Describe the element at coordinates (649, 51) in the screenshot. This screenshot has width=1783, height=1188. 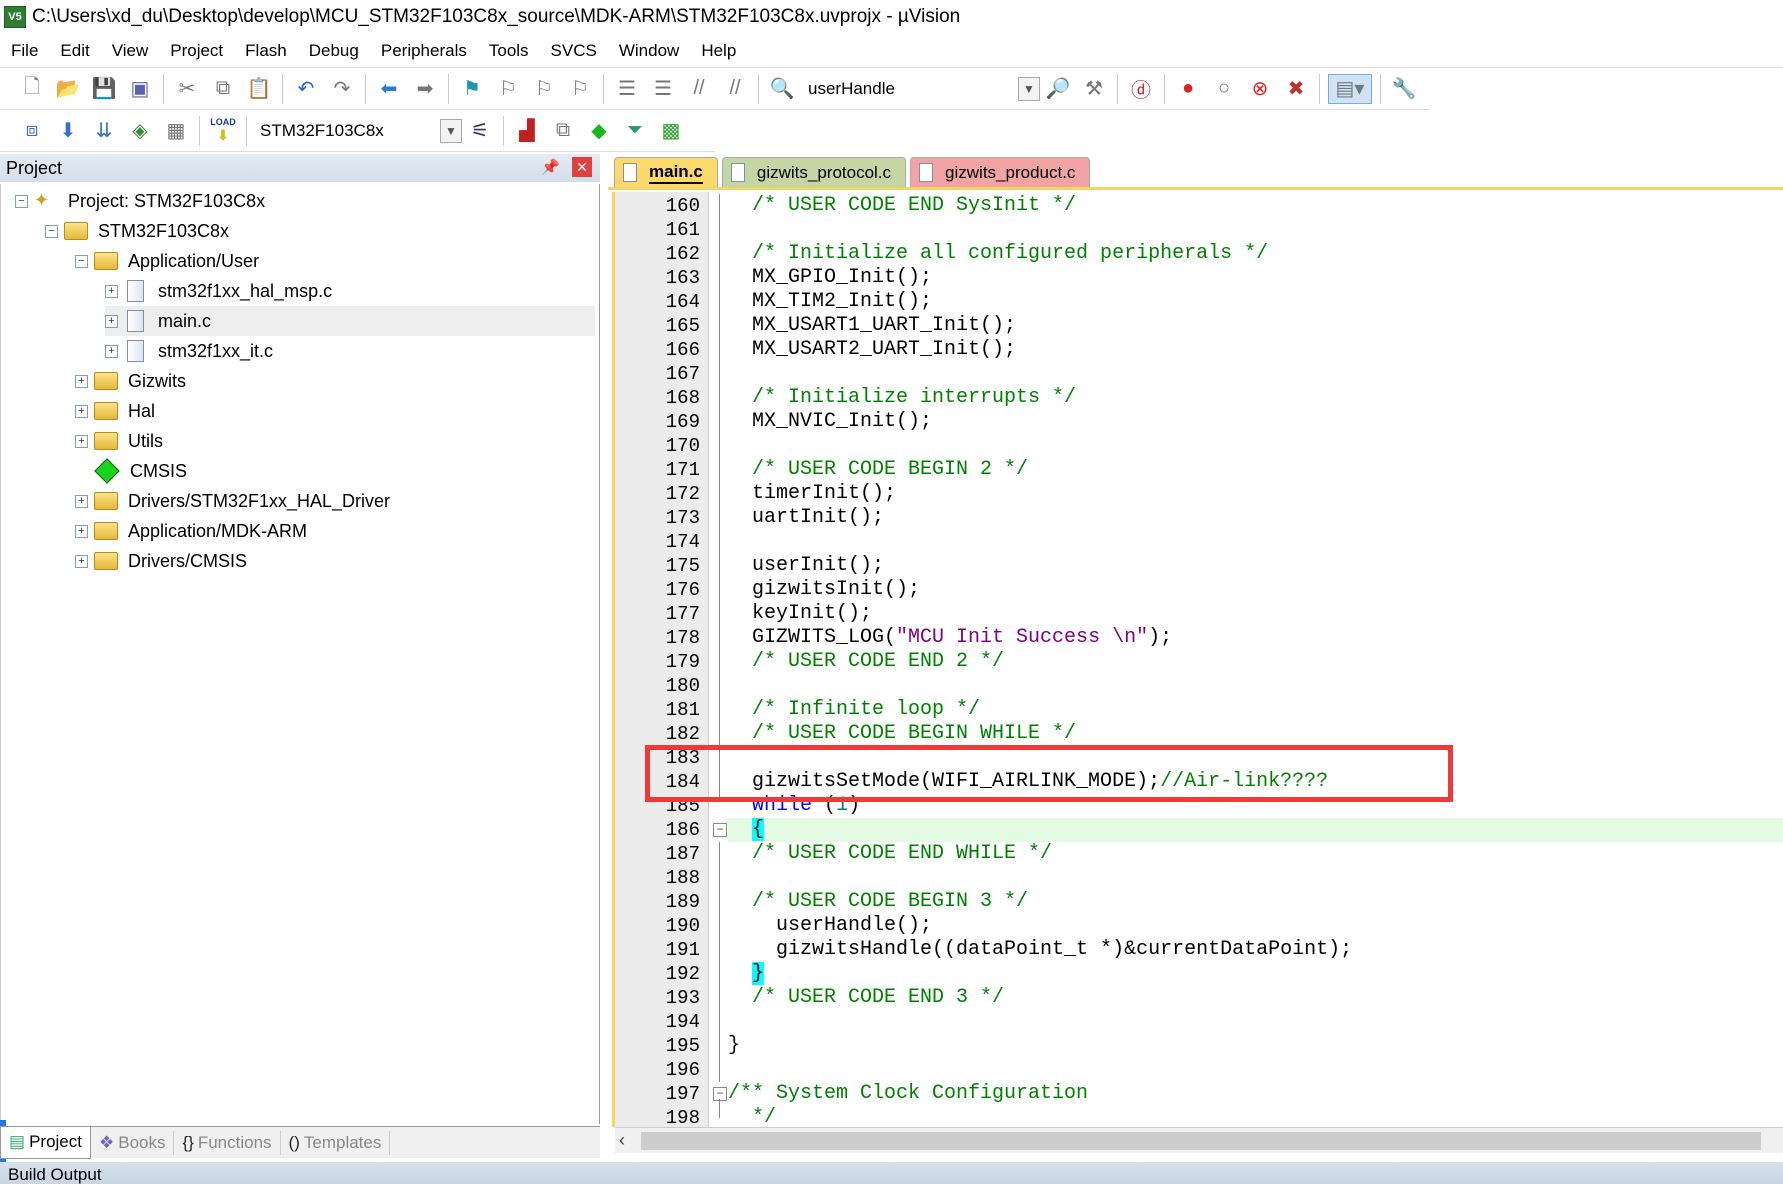
I see `menu-window: Window` at that location.